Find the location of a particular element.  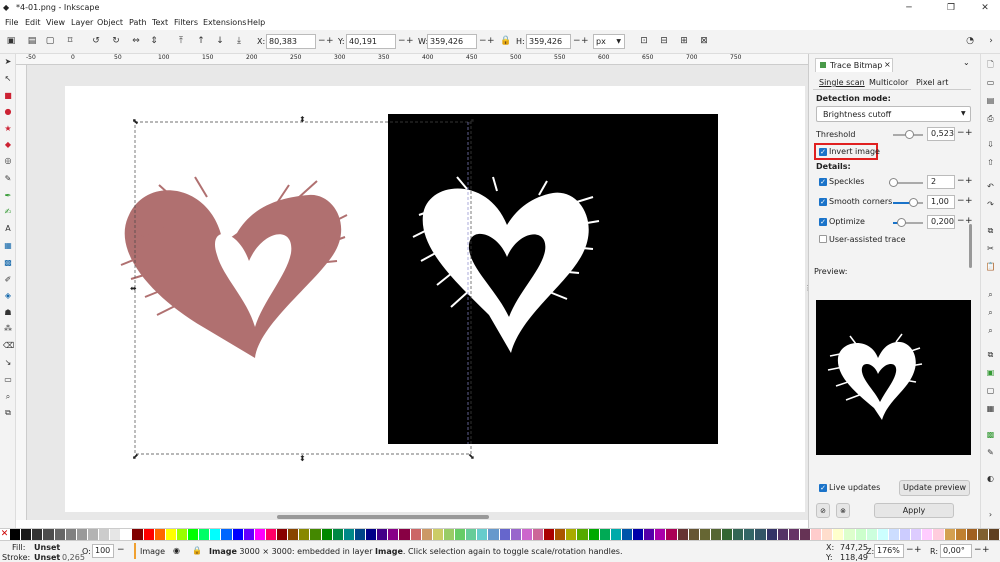

zoom-decrement-button: − is located at coordinates (910, 550).